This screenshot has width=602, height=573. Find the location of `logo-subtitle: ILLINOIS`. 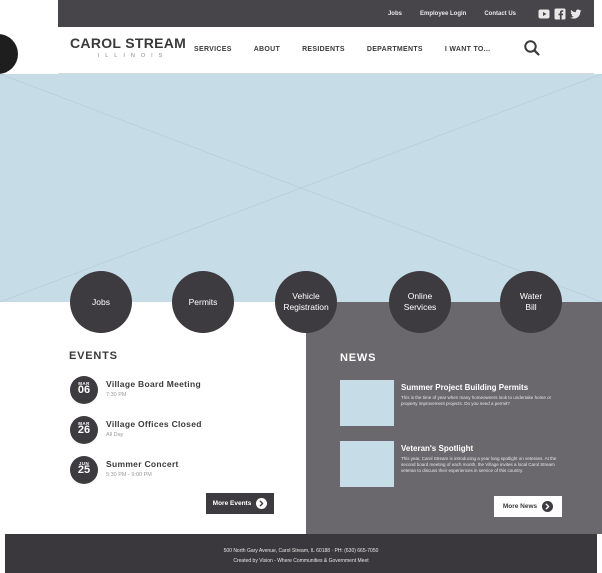

logo-subtitle: ILLINOIS is located at coordinates (133, 56).